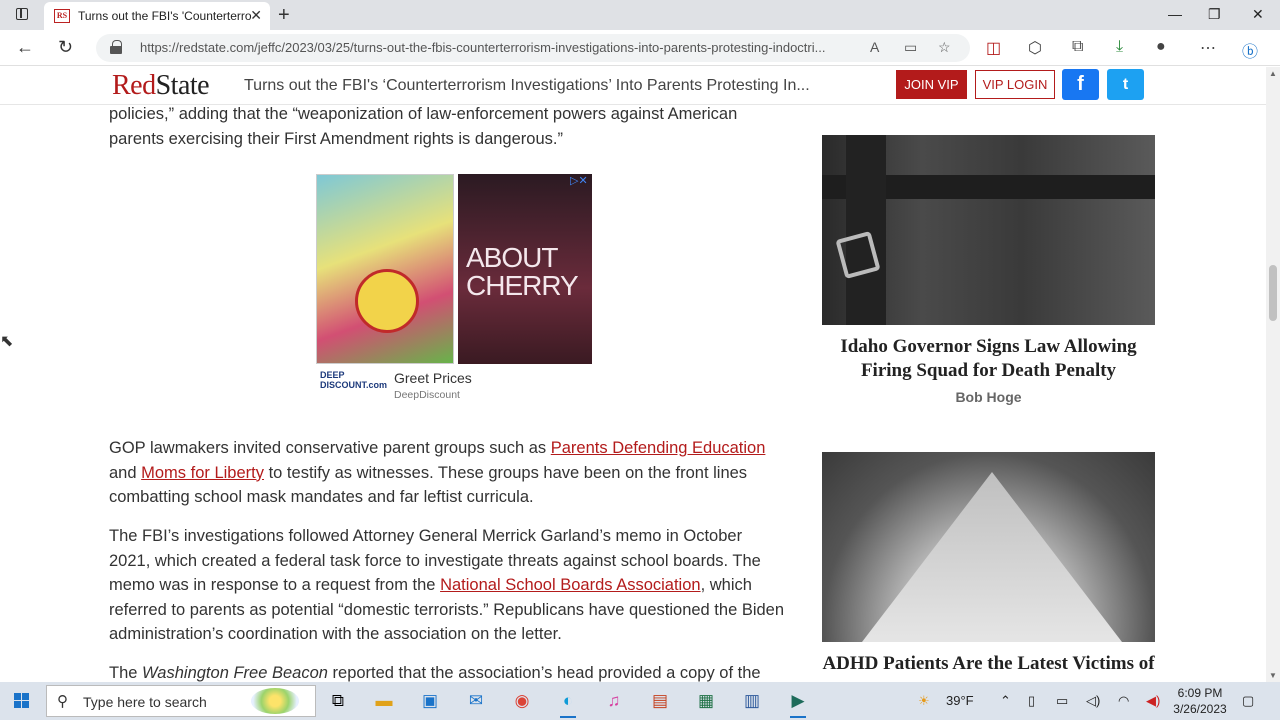 Image resolution: width=1280 pixels, height=720 pixels. Describe the element at coordinates (798, 703) in the screenshot. I see `app-icon: ▶` at that location.